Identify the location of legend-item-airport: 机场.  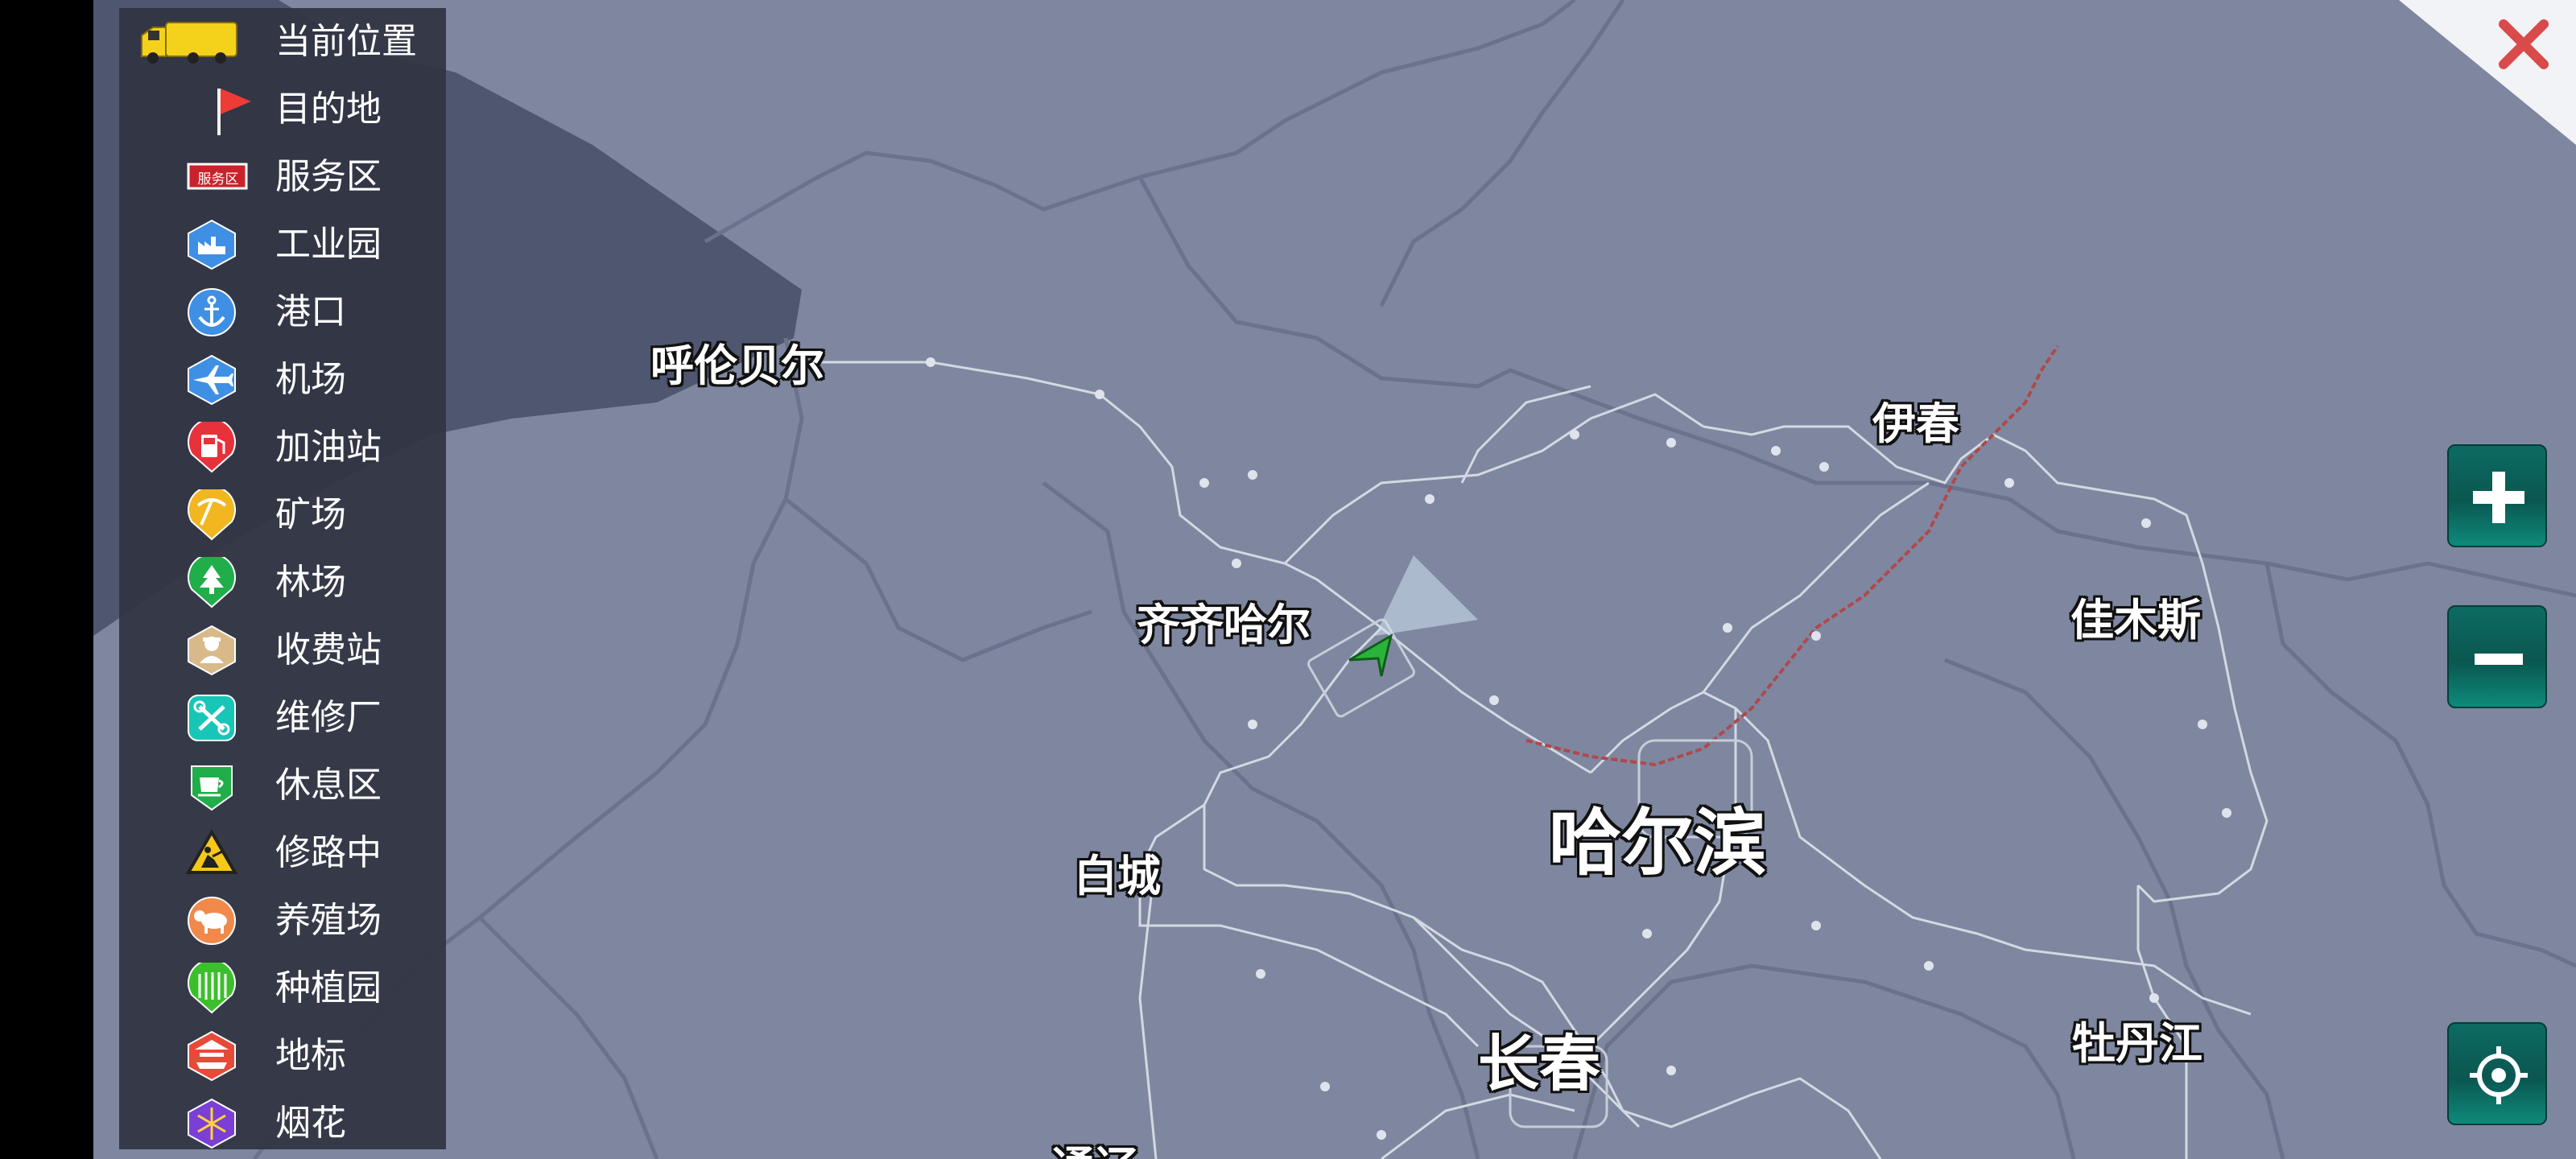
(282, 380).